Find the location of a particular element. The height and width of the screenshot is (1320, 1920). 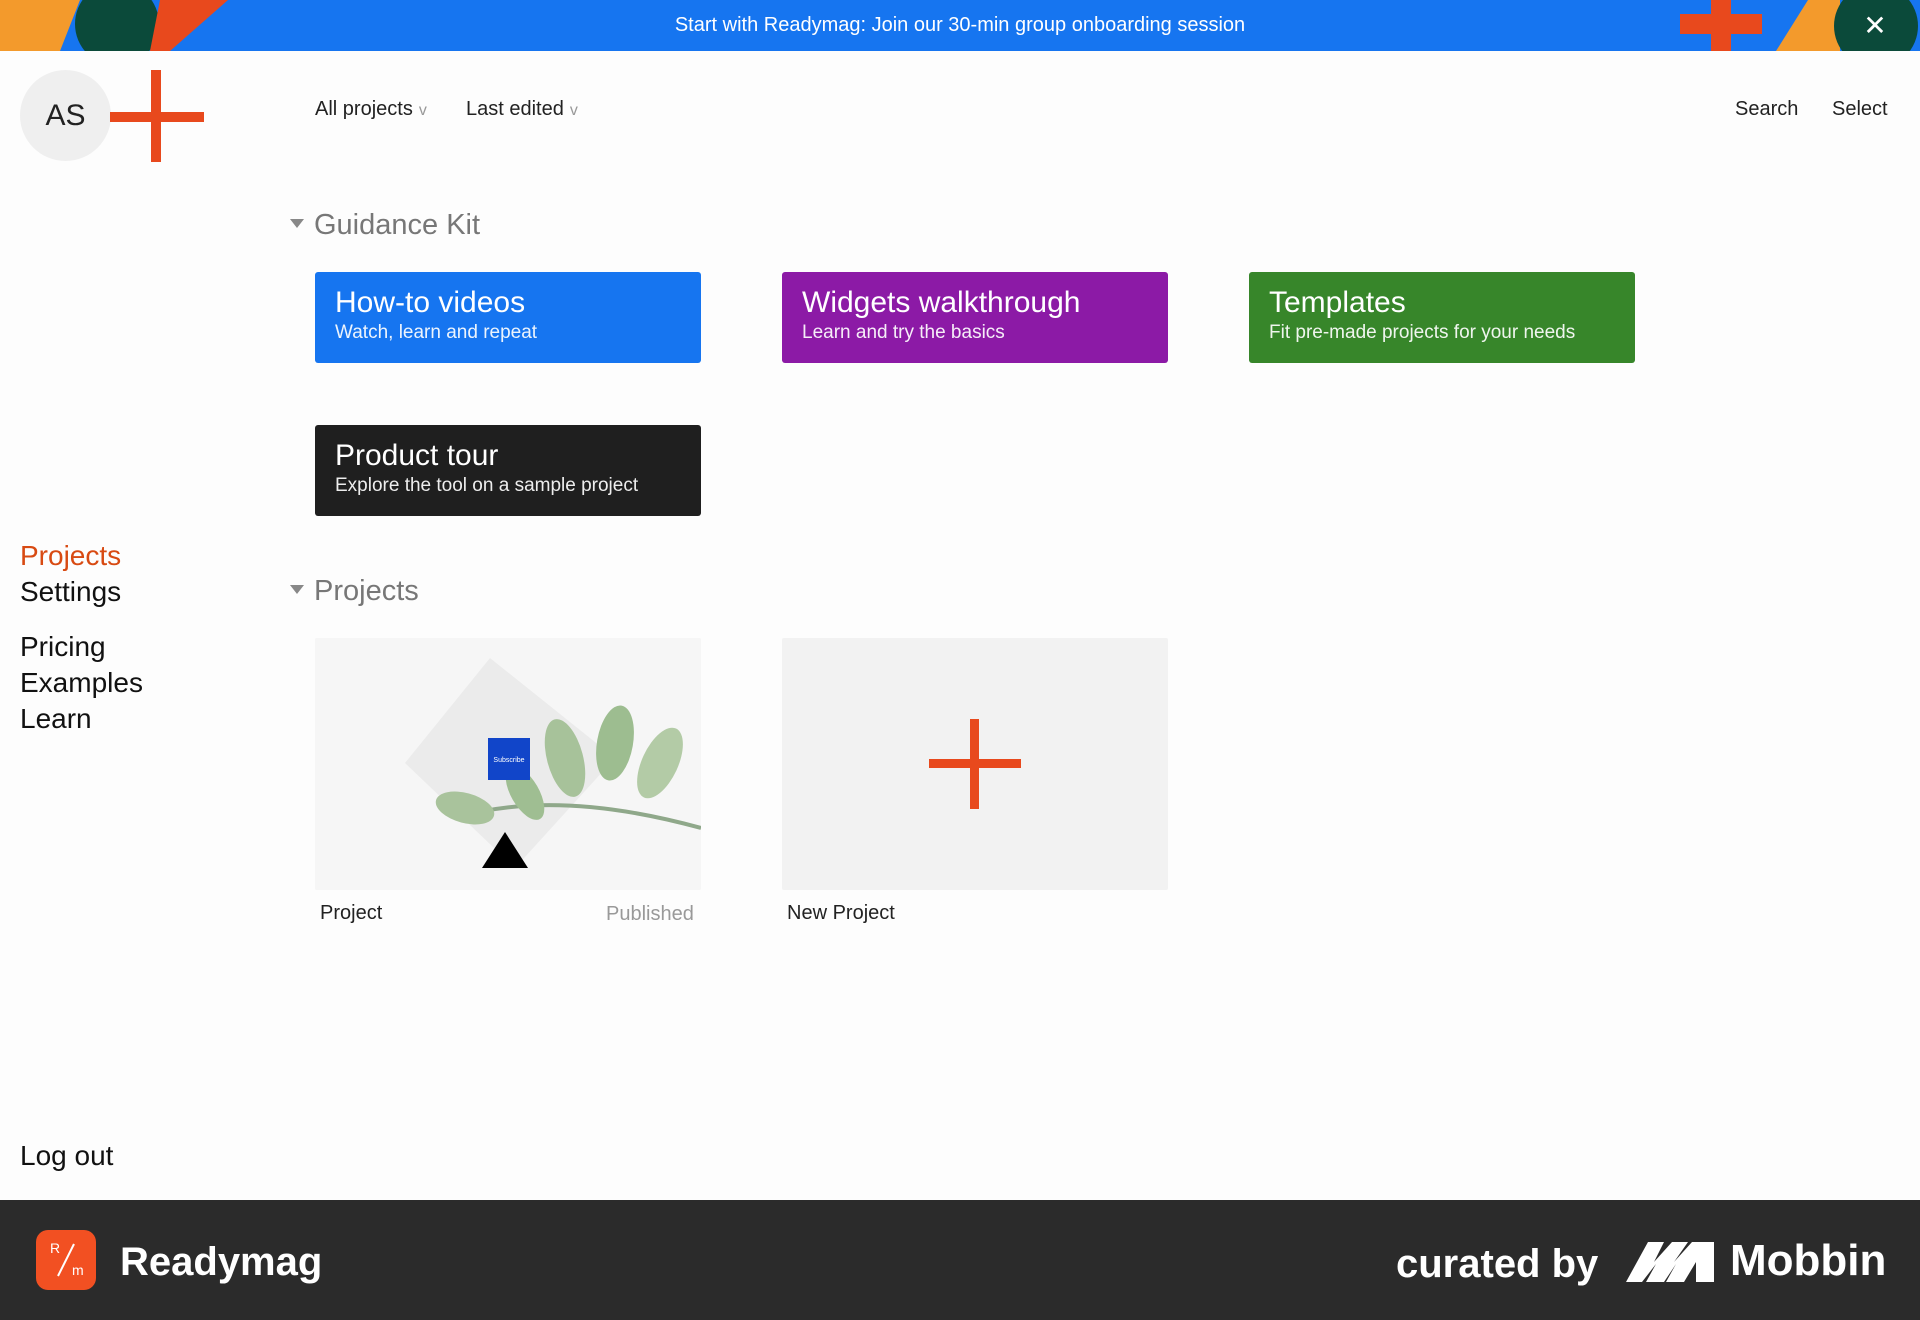

guidance-kit-header: Guidance Kit is located at coordinates (385, 225).